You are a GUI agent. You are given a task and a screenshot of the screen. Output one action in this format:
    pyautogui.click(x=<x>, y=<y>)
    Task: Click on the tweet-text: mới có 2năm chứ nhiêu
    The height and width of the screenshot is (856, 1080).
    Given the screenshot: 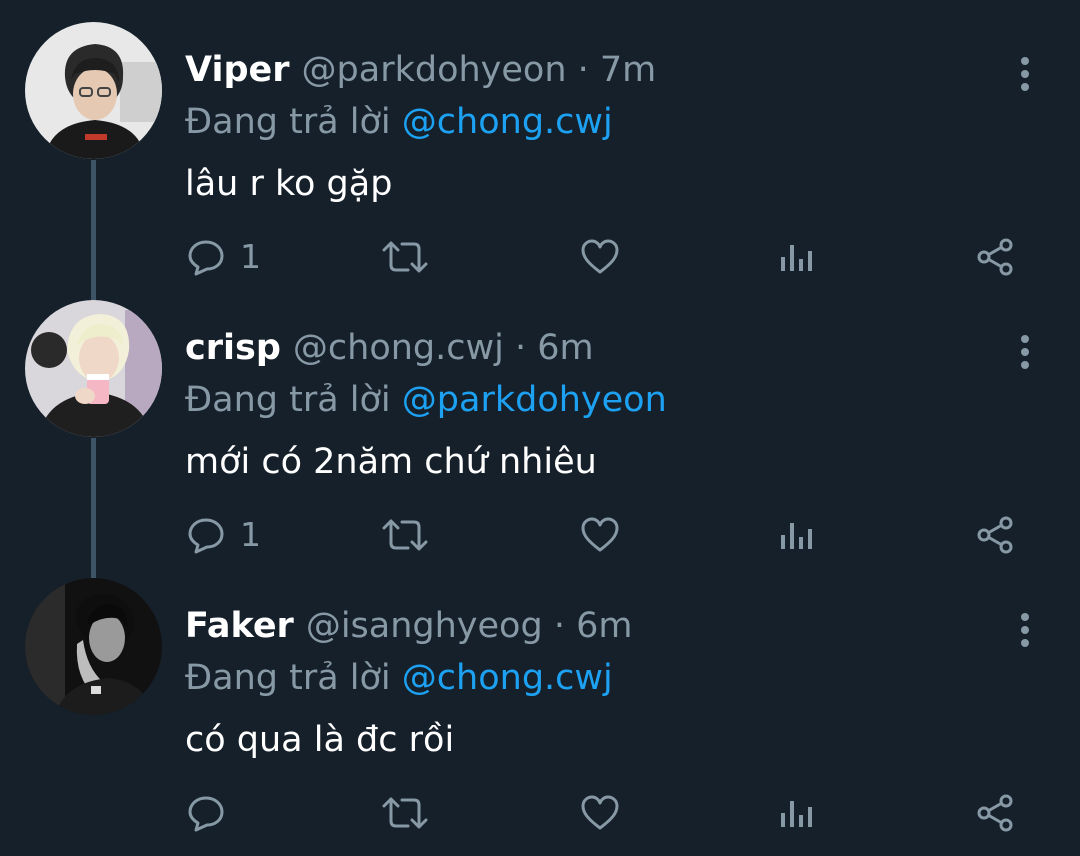 What is the action you would take?
    pyautogui.click(x=391, y=462)
    